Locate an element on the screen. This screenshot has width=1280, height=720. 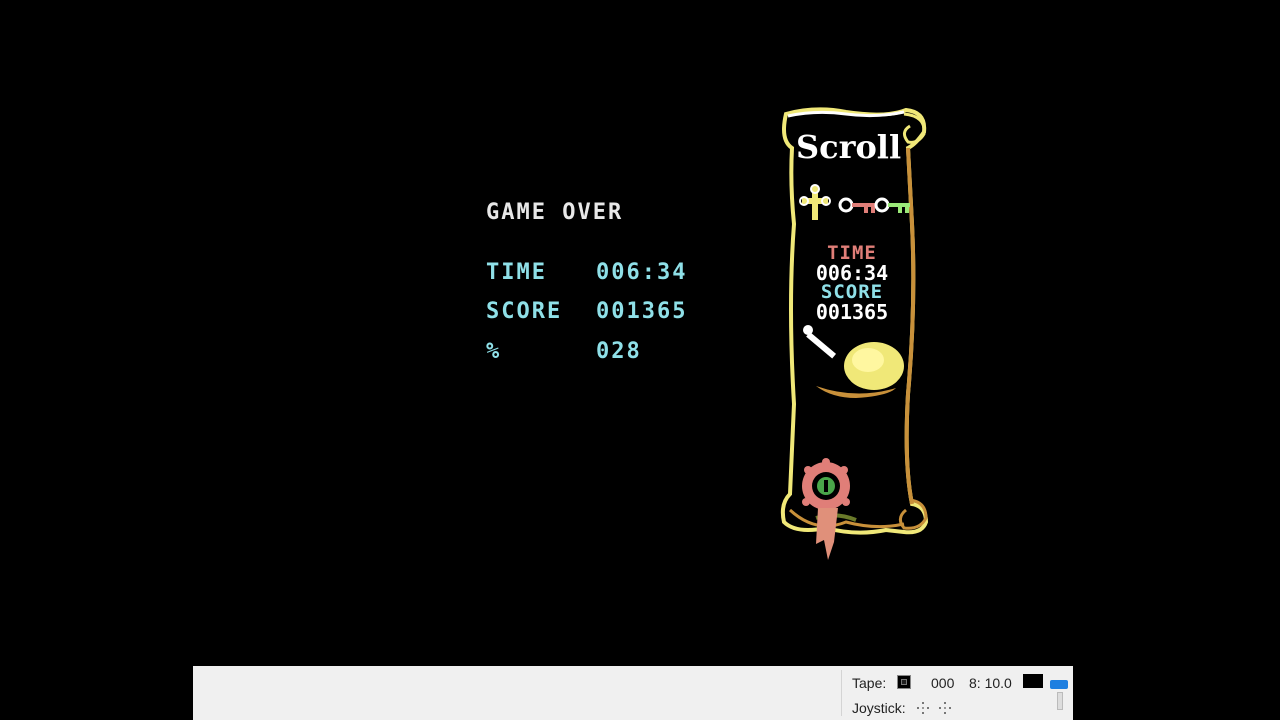
time-value: 006:34 is located at coordinates (642, 272).